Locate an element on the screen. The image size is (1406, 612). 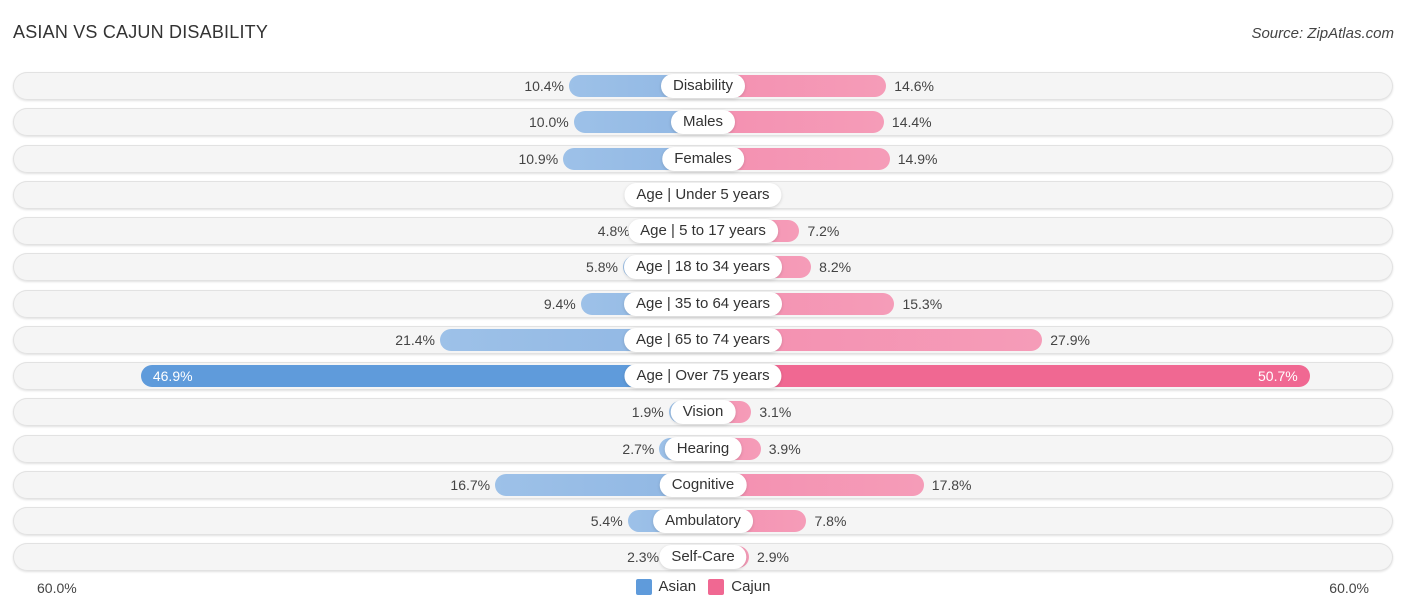
category-label: Hearing is located at coordinates (703, 448).